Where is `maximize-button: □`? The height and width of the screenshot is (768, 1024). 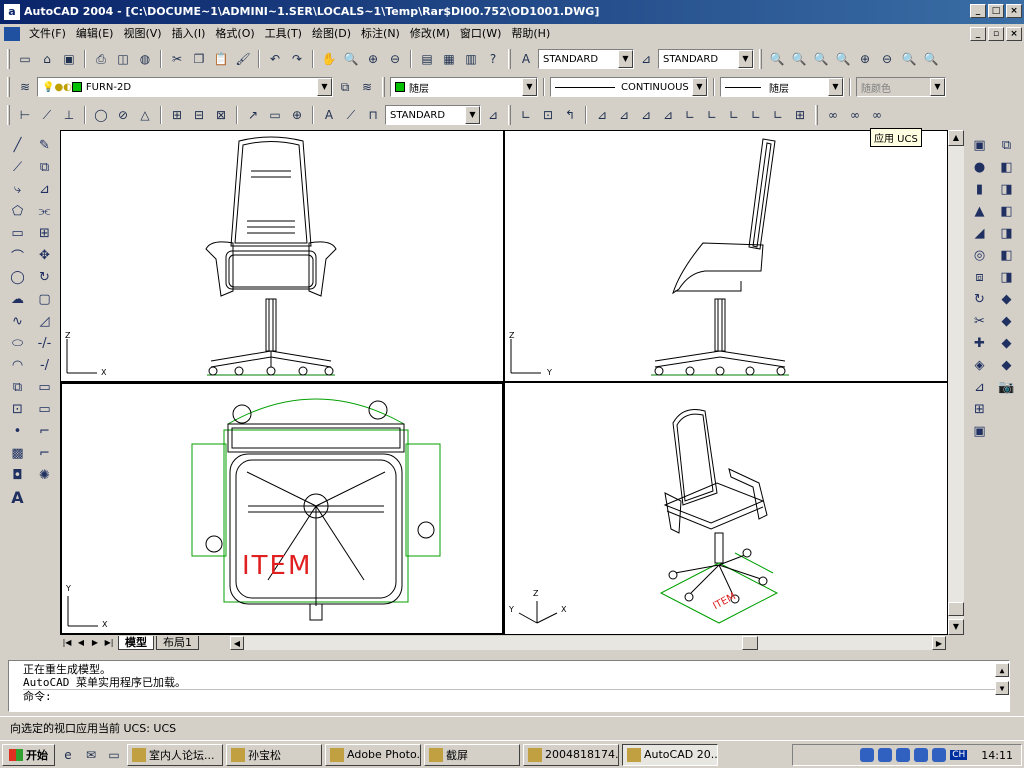
maximize-button: □ is located at coordinates (996, 11).